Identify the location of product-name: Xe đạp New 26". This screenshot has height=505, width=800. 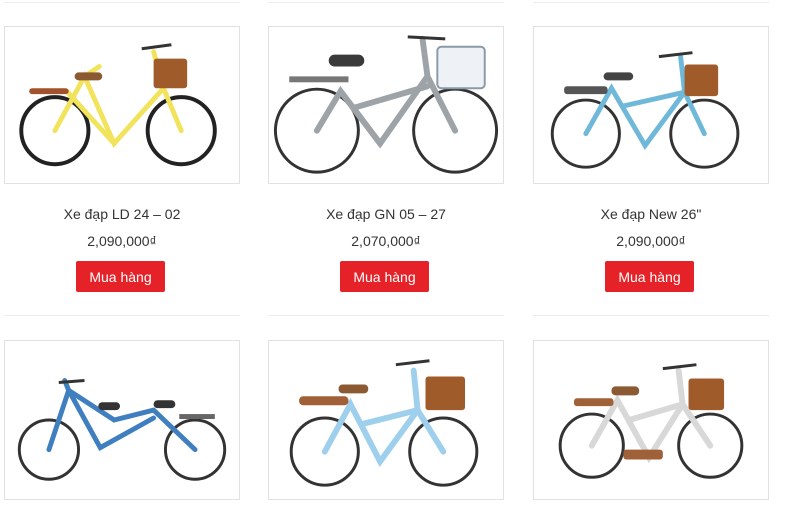
(651, 214).